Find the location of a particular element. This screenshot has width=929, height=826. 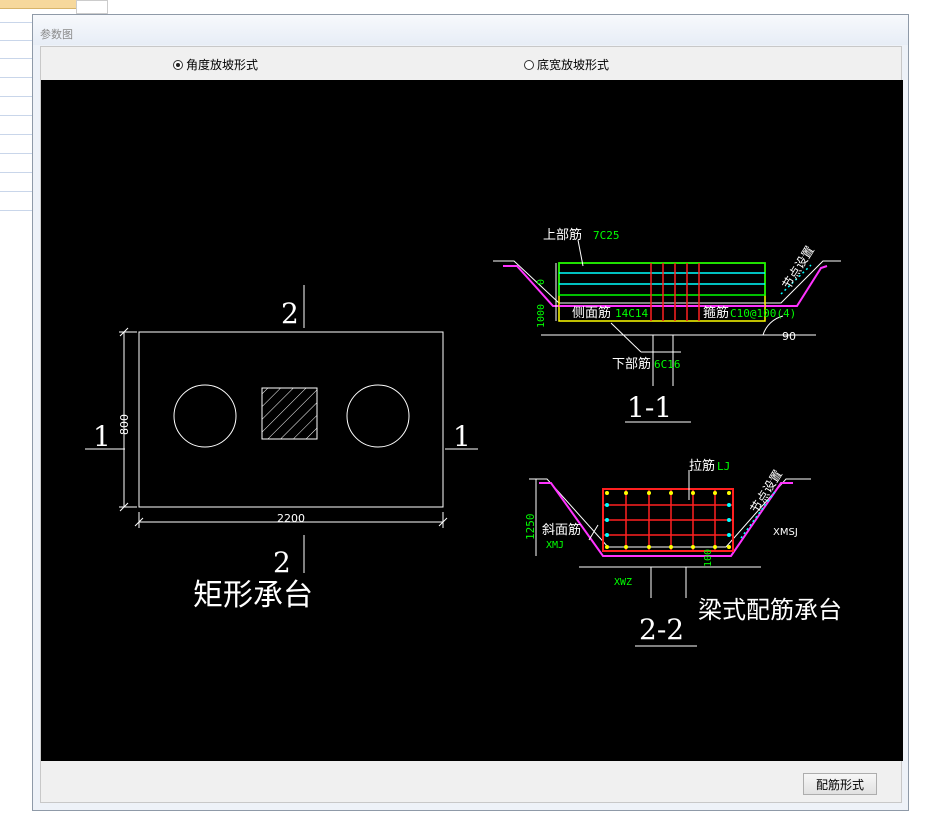

slant-label: 斜面筋 is located at coordinates (561, 530).